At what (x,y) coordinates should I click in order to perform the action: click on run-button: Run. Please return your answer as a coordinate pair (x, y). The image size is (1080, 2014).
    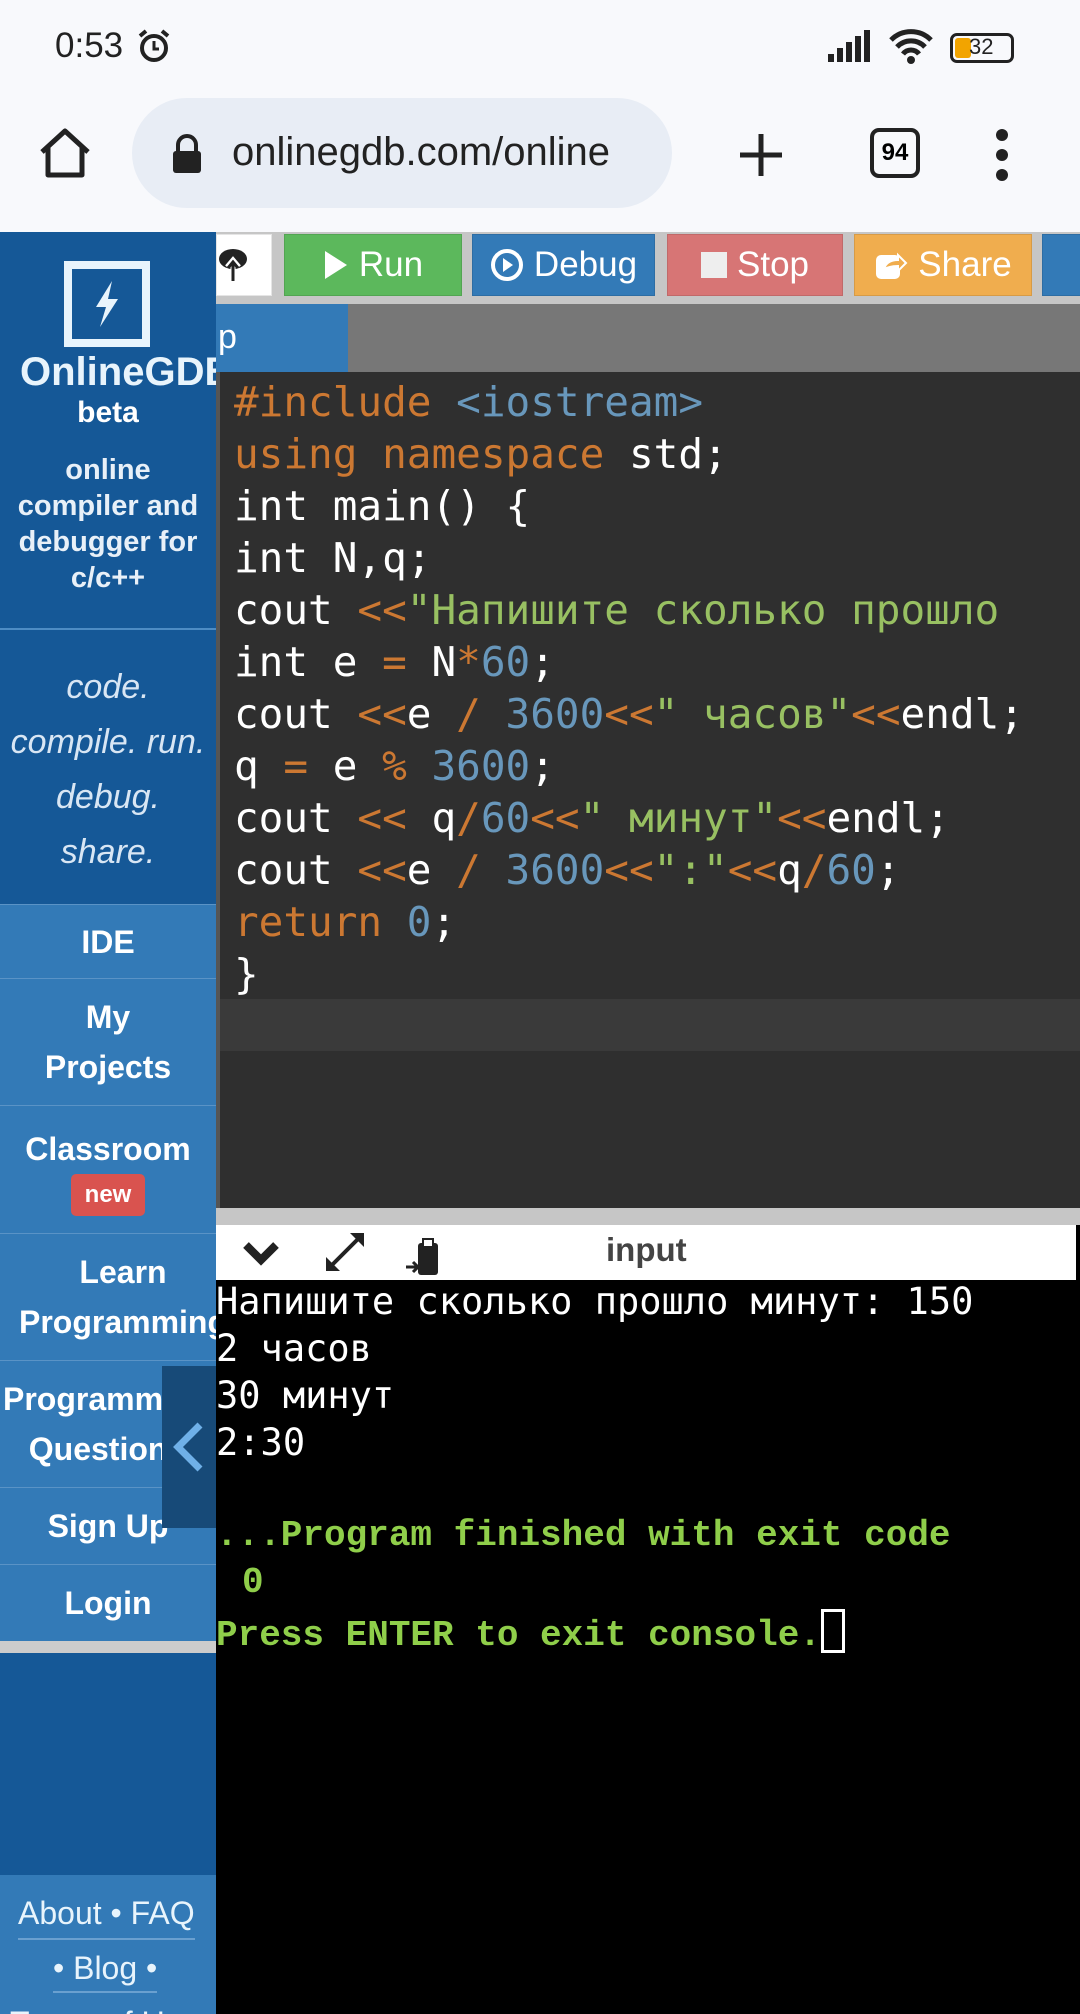
    Looking at the image, I should click on (373, 265).